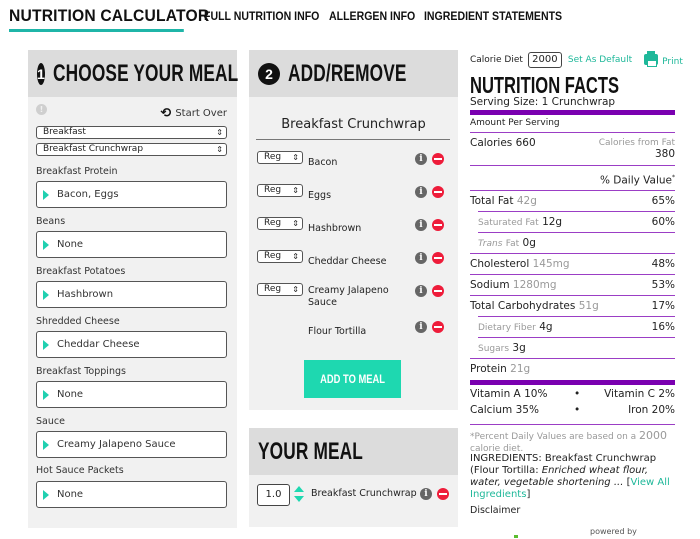 This screenshot has width=700, height=539. What do you see at coordinates (512, 244) in the screenshot?
I see `nutrient-label-suffix: Fat` at bounding box center [512, 244].